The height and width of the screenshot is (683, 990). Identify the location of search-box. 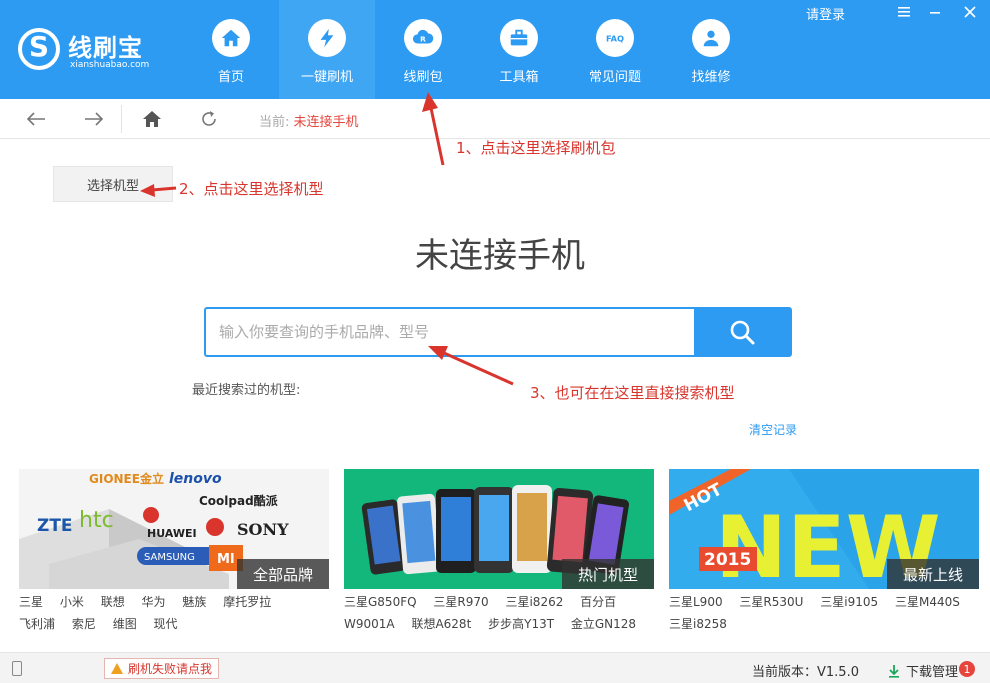
(498, 332).